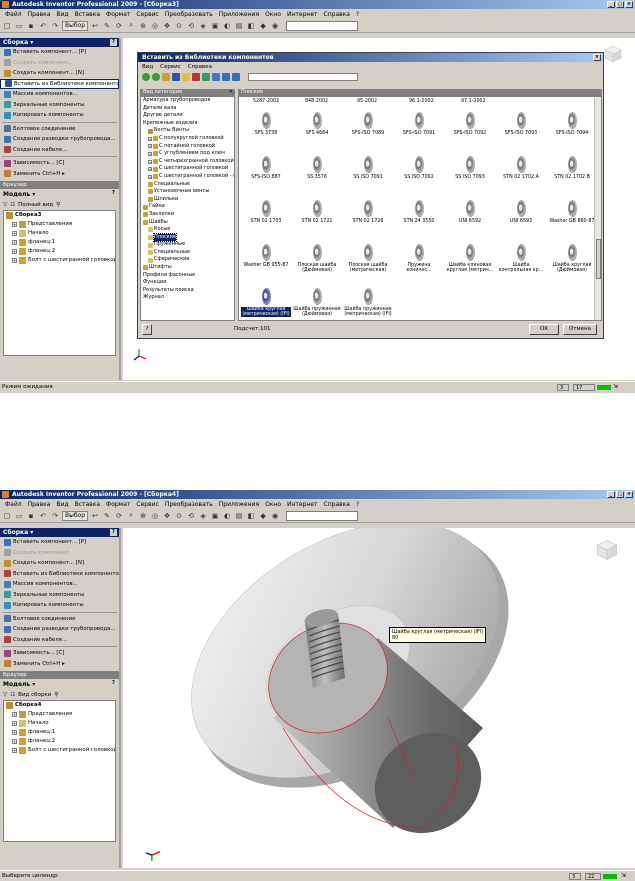 The height and width of the screenshot is (881, 635). Describe the element at coordinates (189, 504) in the screenshot. I see `menu-item: Преобразовать` at that location.